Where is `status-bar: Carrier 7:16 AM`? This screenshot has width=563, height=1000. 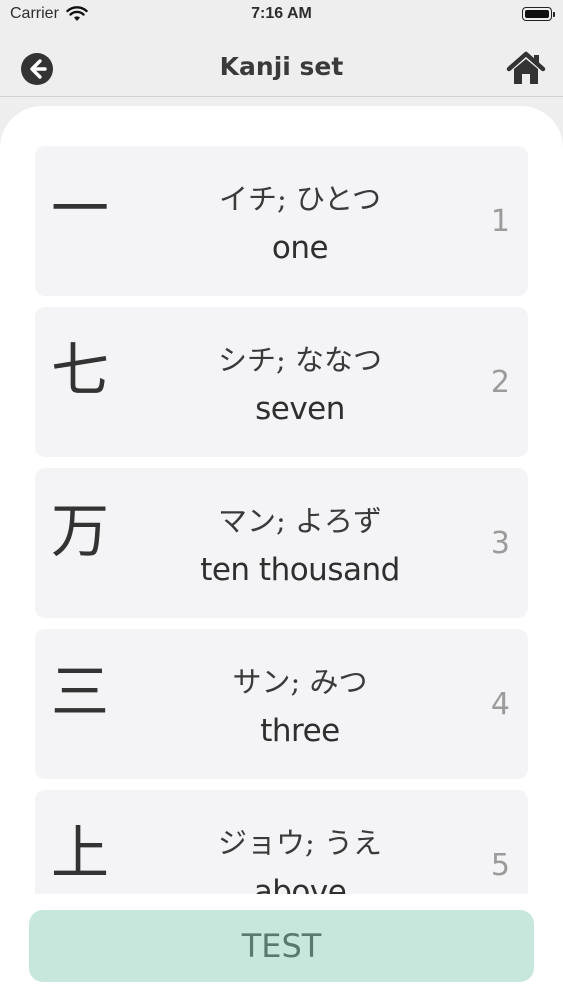
status-bar: Carrier 7:16 AM is located at coordinates (281, 16).